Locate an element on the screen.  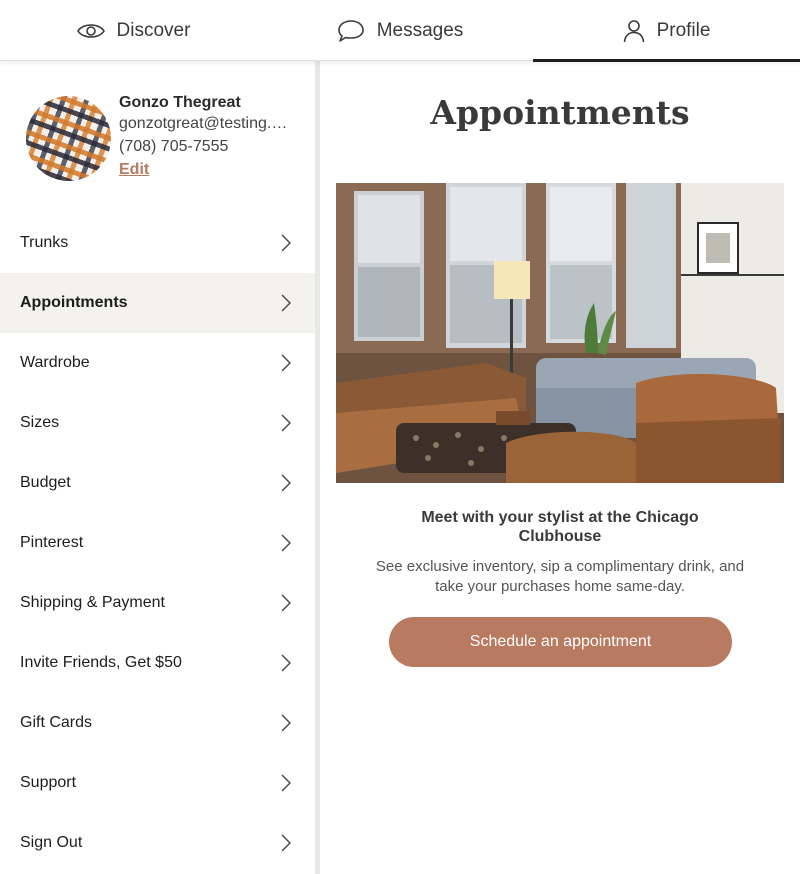
sidebar-item-label: Wardrobe is located at coordinates (55, 362).